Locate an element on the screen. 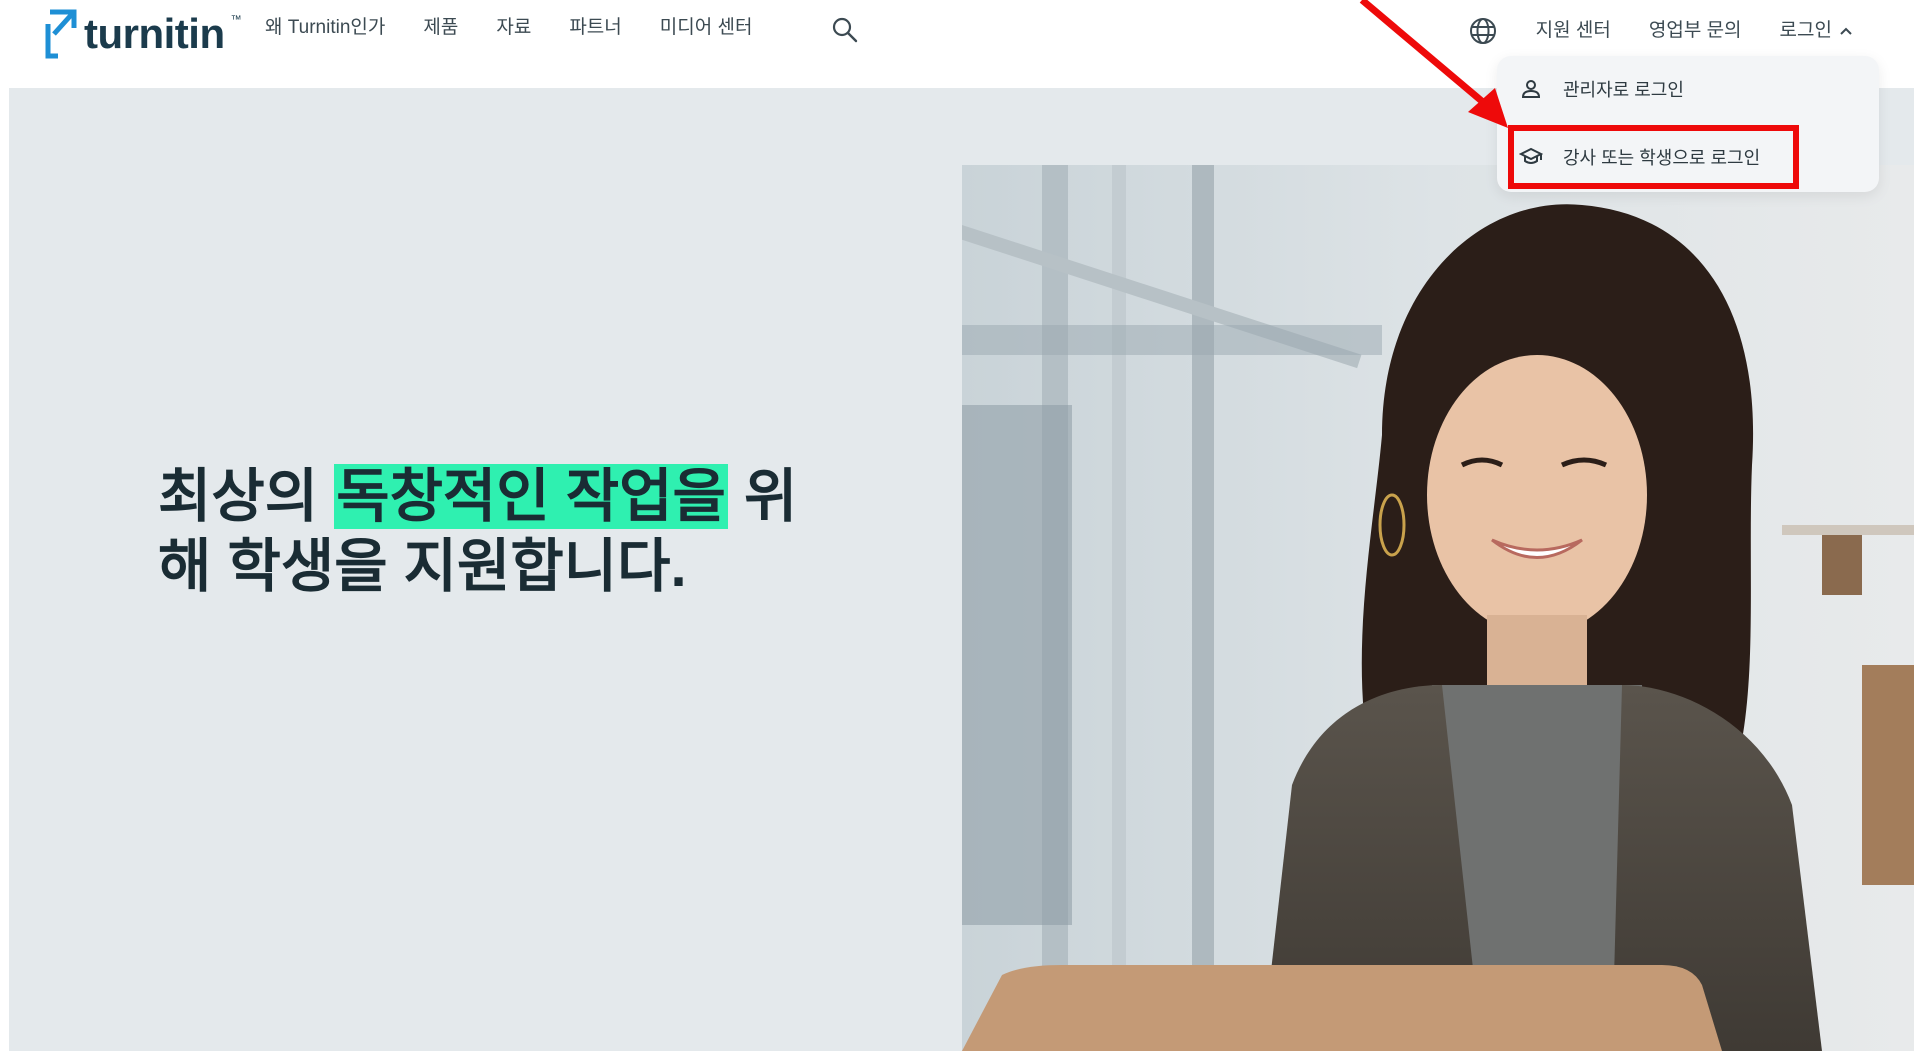 The image size is (1914, 1051). trademark-mark: ™ is located at coordinates (236, 20).